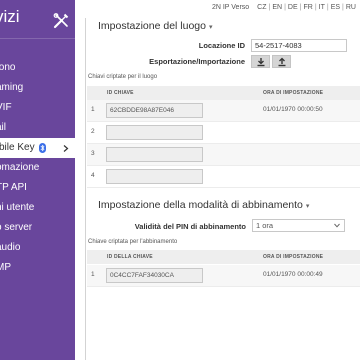 This screenshot has width=360, height=360. I want to click on row-number: 4, so click(93, 175).